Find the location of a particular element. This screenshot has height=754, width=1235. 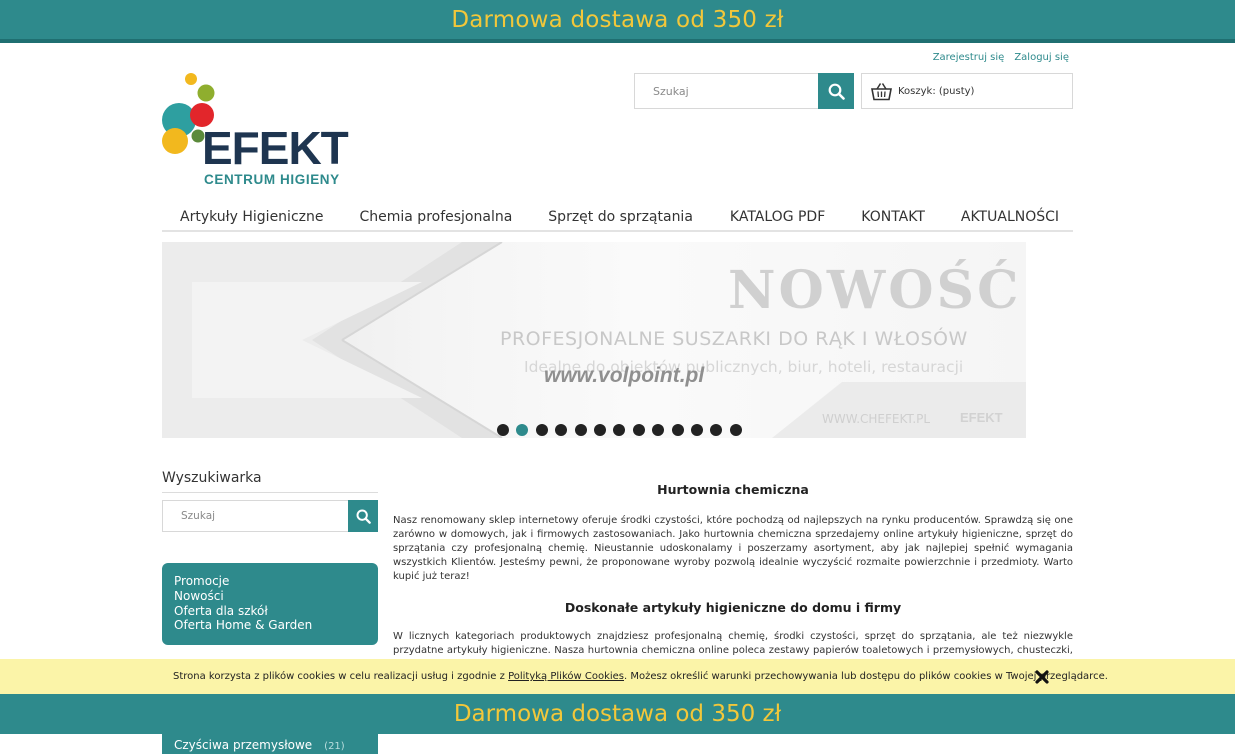

promo-bar-top: Darmowa dostawa od 350 zł is located at coordinates (617, 21).